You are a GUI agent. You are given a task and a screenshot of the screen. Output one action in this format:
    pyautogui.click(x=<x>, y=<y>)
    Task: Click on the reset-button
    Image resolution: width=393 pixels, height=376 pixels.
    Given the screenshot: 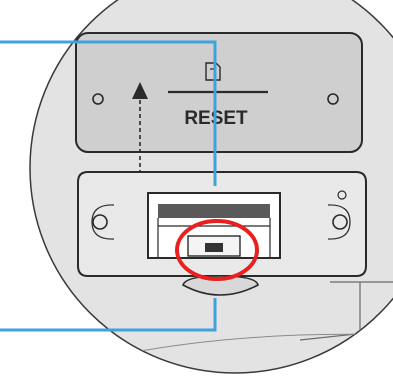 What is the action you would take?
    pyautogui.click(x=214, y=246)
    